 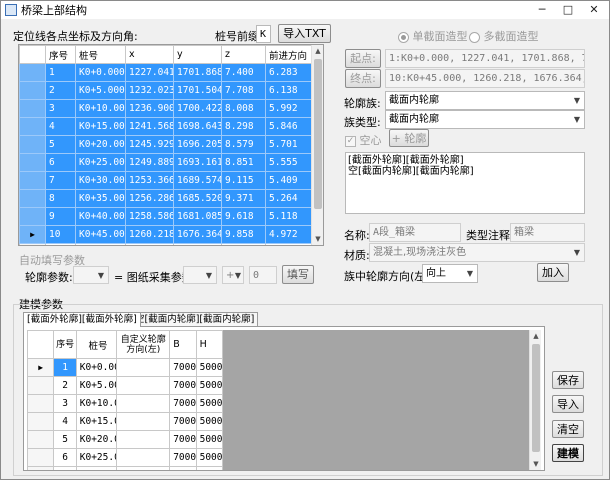 What do you see at coordinates (289, 126) in the screenshot?
I see `cell-dir: 5.846` at bounding box center [289, 126].